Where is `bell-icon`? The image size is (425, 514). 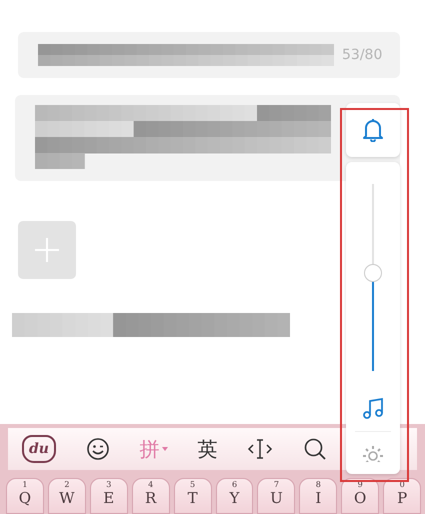
bell-icon is located at coordinates (373, 130).